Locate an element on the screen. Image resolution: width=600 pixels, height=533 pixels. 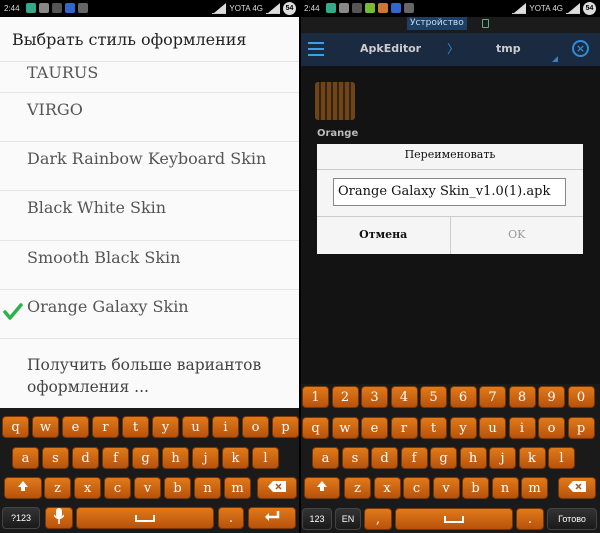
skin-item: TAURUS is located at coordinates (150, 75).